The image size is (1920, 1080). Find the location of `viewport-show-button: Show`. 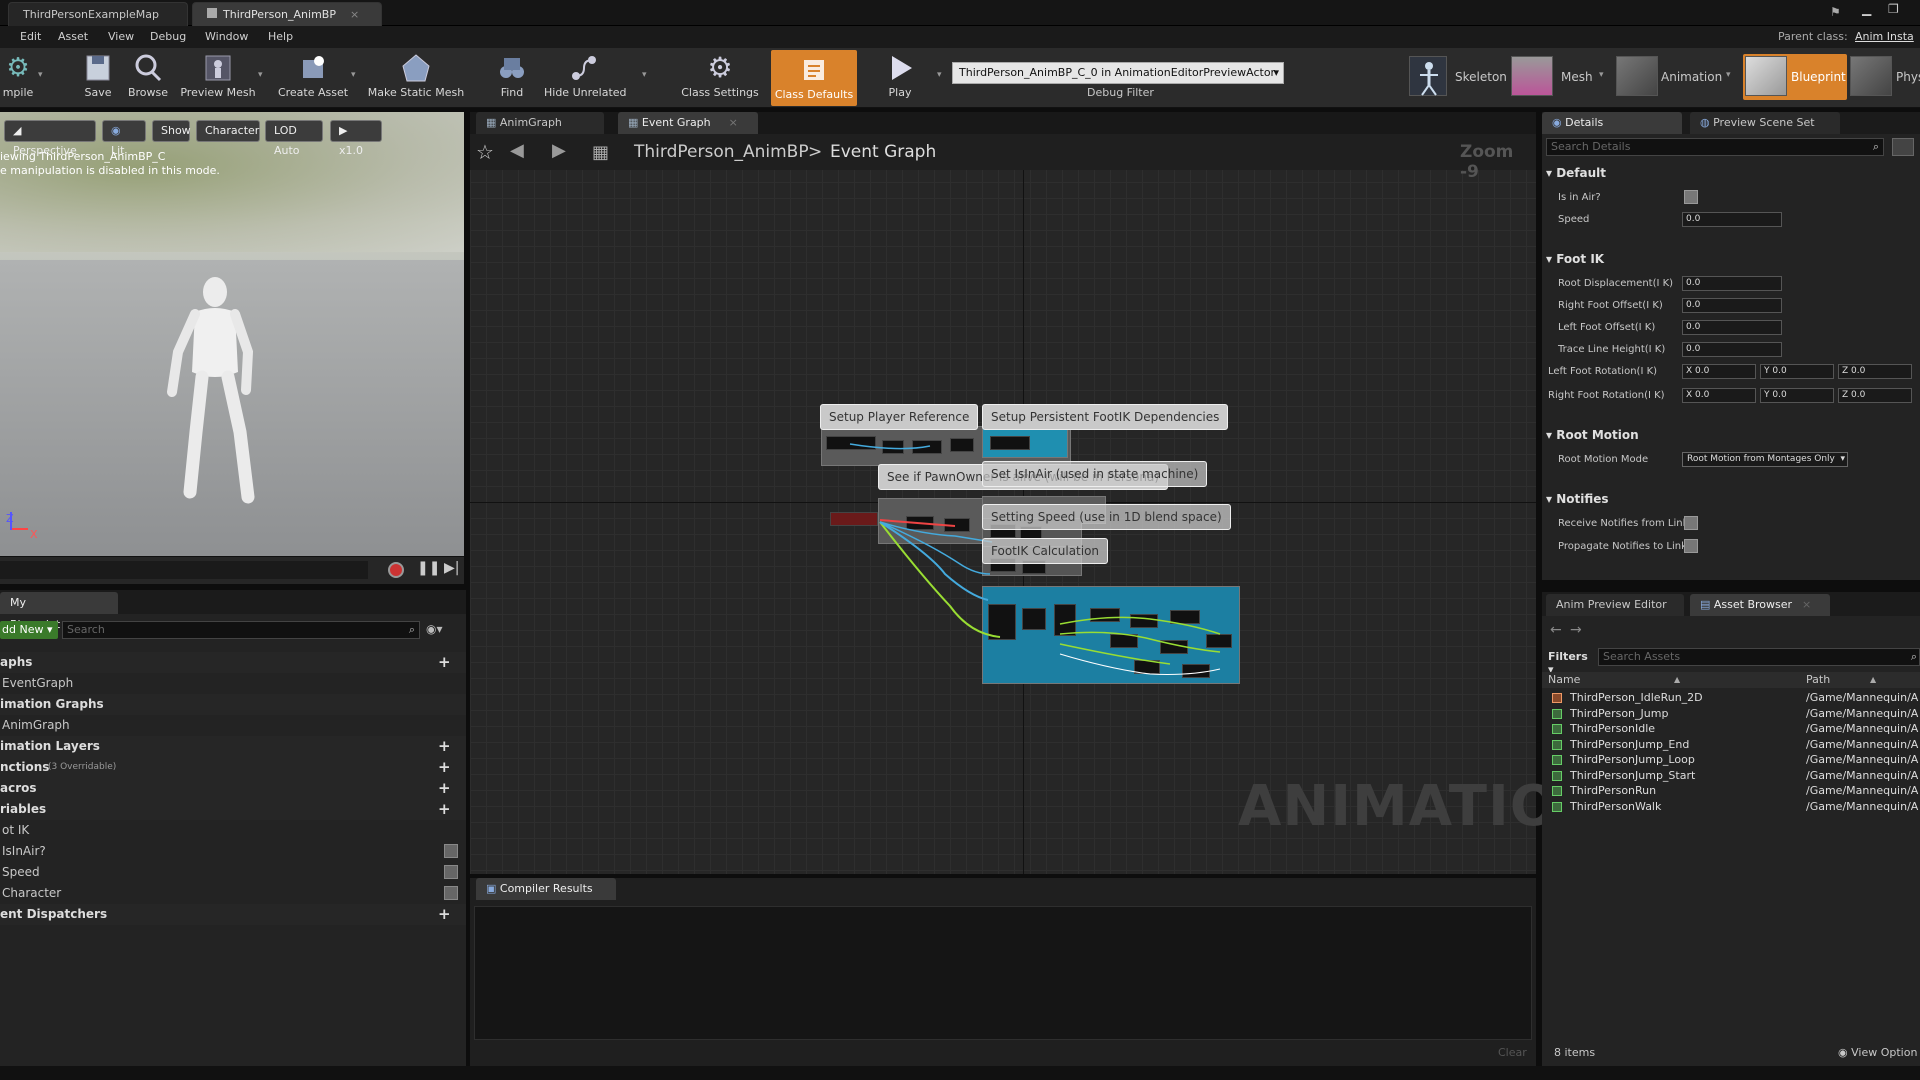

viewport-show-button: Show is located at coordinates (171, 131).